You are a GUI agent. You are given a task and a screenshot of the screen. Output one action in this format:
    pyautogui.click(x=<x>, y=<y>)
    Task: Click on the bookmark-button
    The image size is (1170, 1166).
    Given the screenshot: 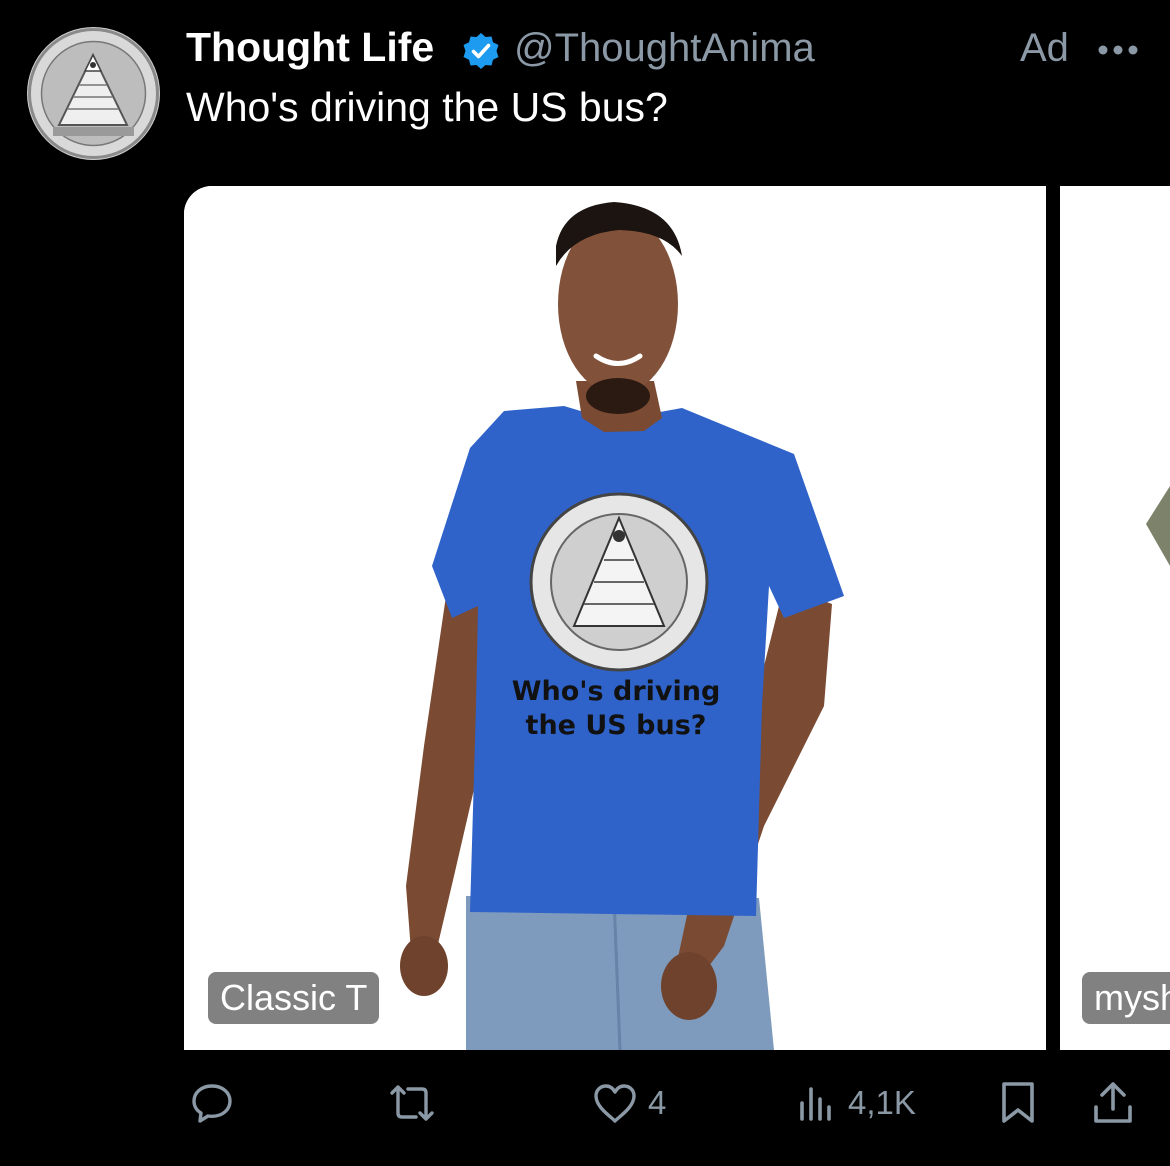 What is the action you would take?
    pyautogui.click(x=1018, y=1103)
    